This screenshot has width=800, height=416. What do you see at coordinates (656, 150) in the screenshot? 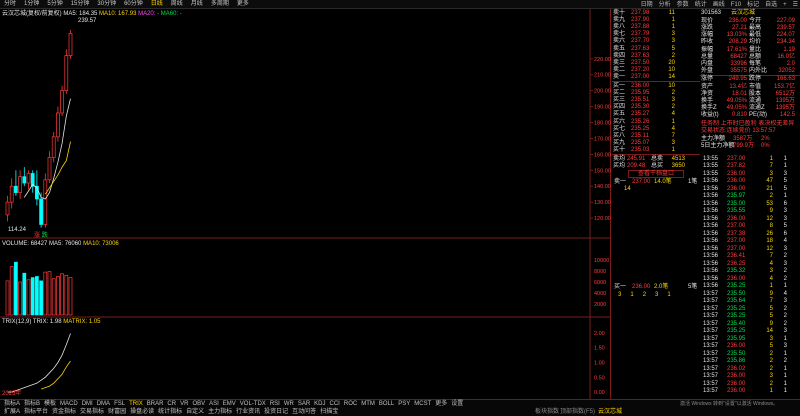
I see `buy-order-row: 买十 235.03 1` at bounding box center [656, 150].